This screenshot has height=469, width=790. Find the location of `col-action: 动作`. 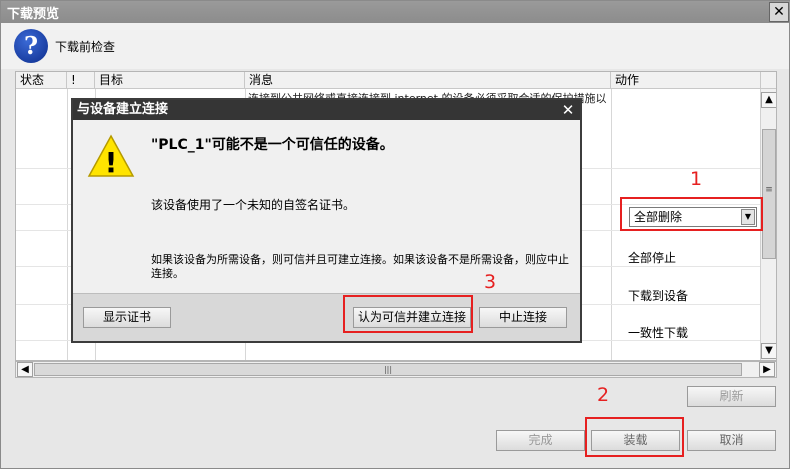

col-action: 动作 is located at coordinates (686, 80).